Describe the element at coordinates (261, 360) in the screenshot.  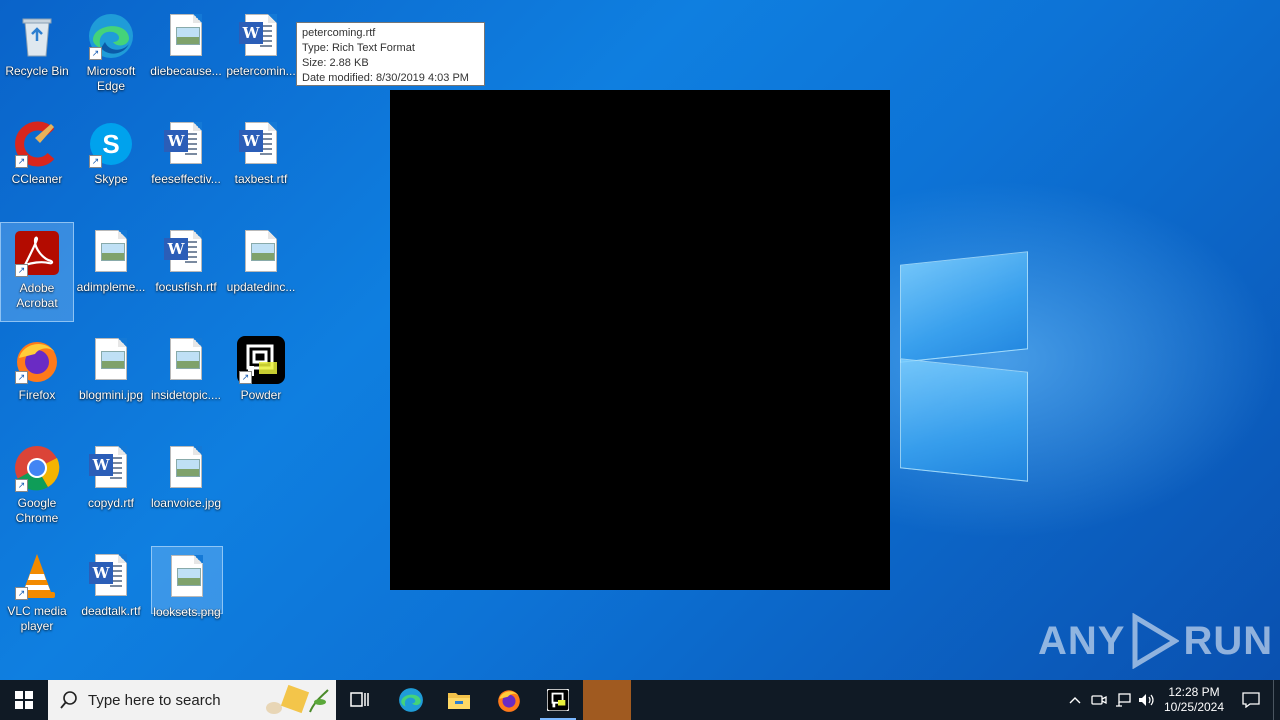
I see `powder-icon: ↗` at that location.